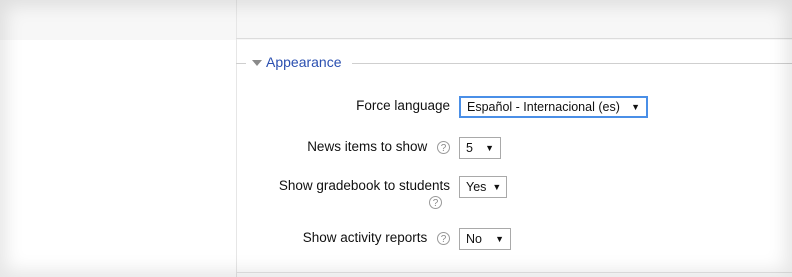  I want to click on show-gradebook-value: Yes, so click(476, 187).